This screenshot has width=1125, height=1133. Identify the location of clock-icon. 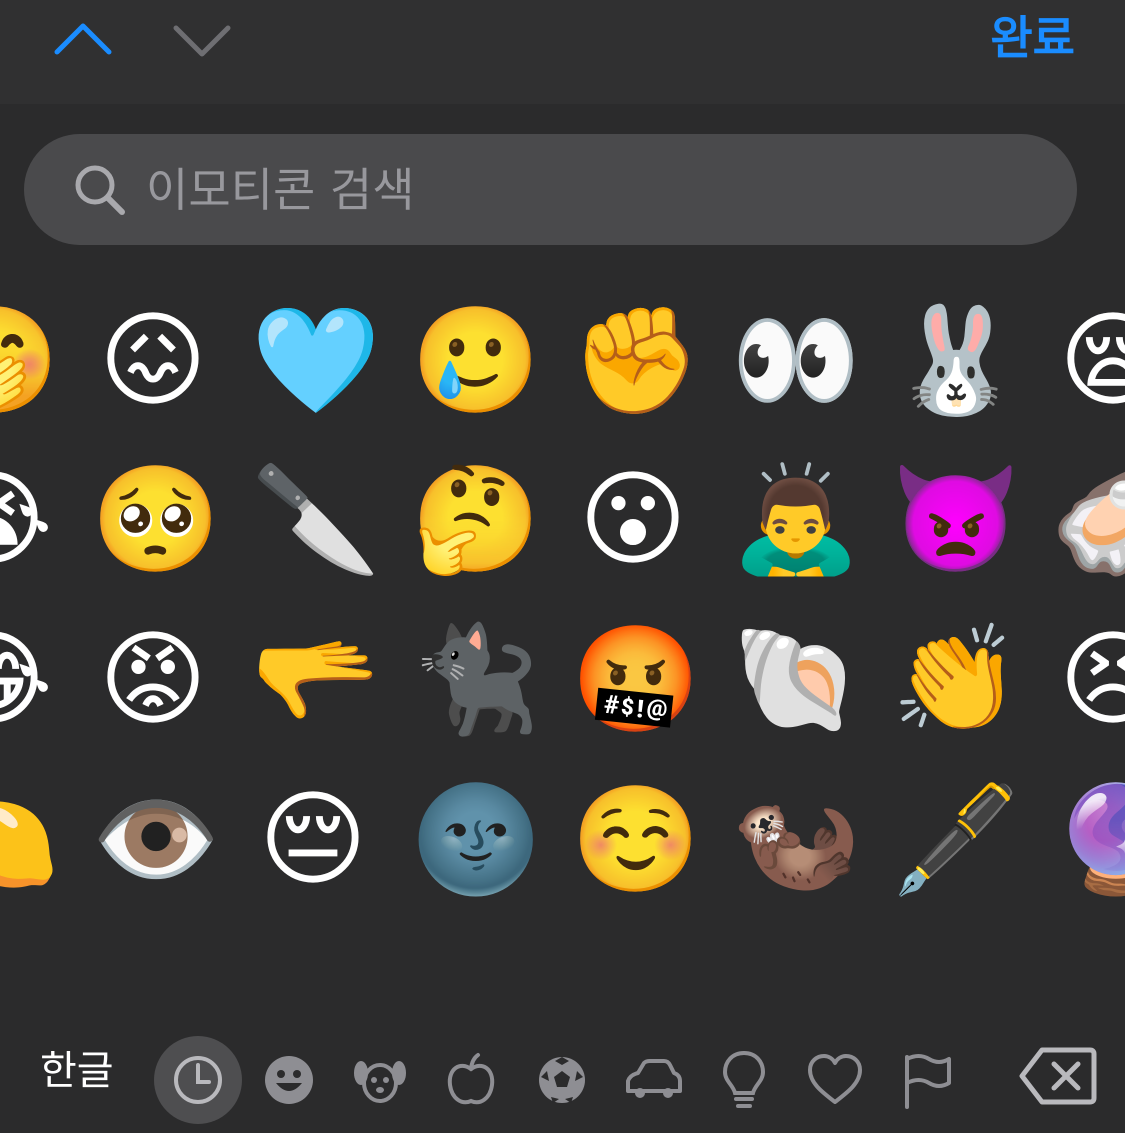
(198, 1080).